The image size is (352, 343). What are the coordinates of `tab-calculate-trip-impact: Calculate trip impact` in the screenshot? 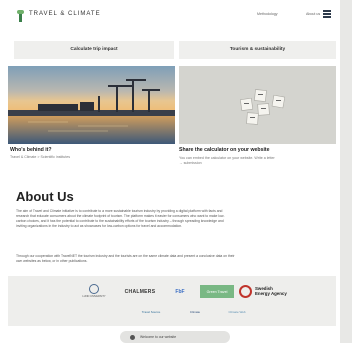 It's located at (94, 50).